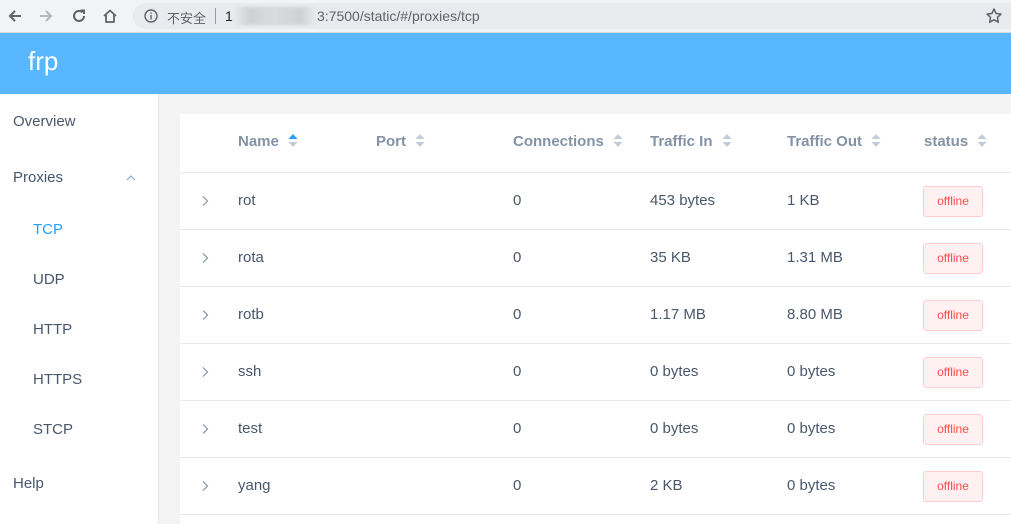  What do you see at coordinates (666, 485) in the screenshot?
I see `cell-traffic-in: 2 KB` at bounding box center [666, 485].